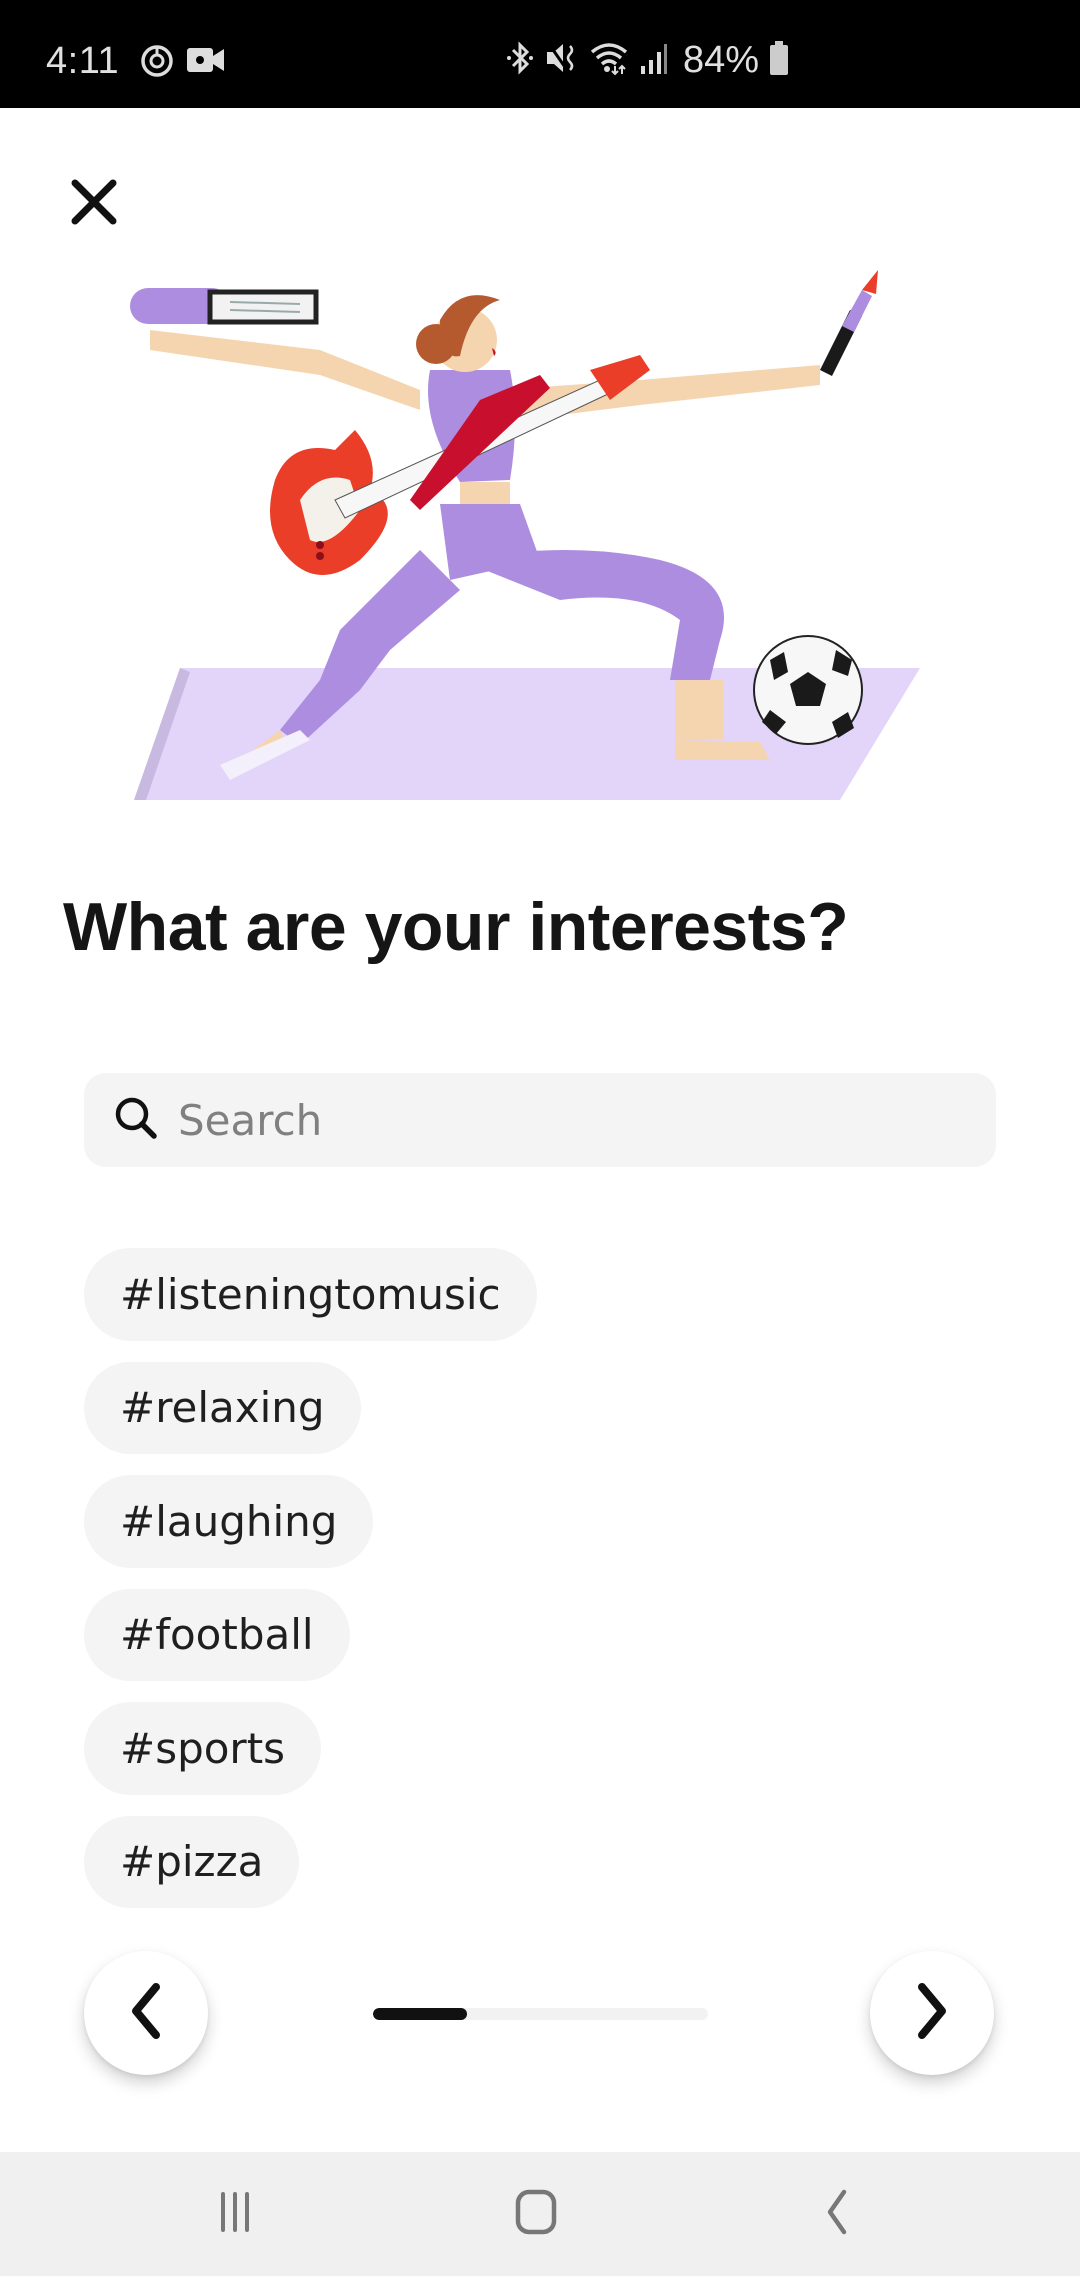  Describe the element at coordinates (779, 60) in the screenshot. I see `battery-icon` at that location.